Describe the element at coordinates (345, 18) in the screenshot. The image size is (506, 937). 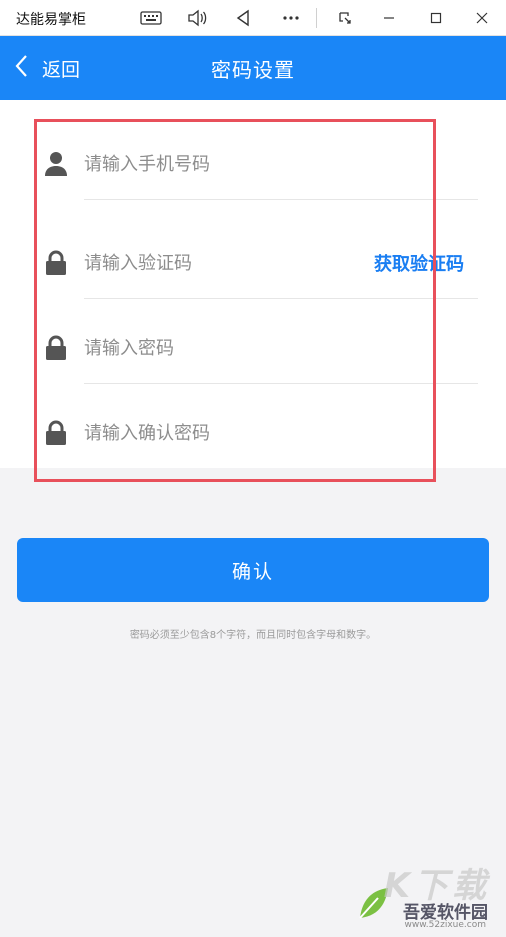
I see `snap-icon` at that location.